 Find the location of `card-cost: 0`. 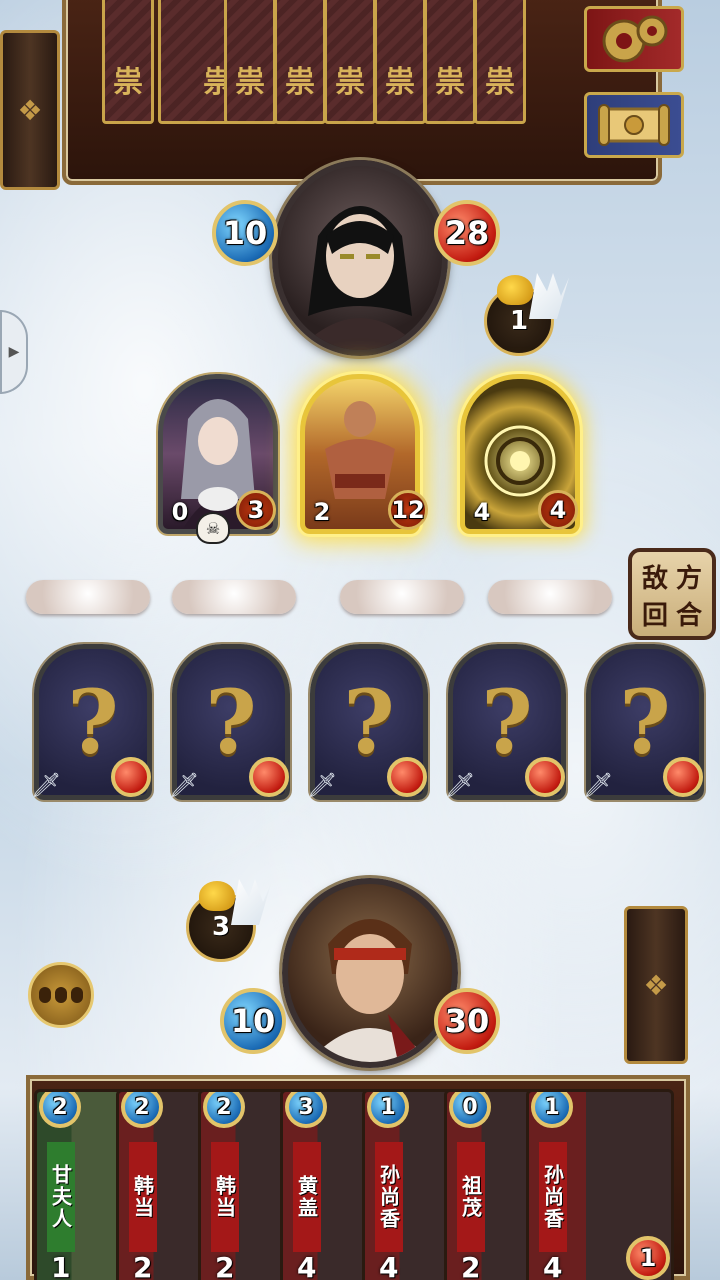

card-cost: 0 is located at coordinates (470, 1110).